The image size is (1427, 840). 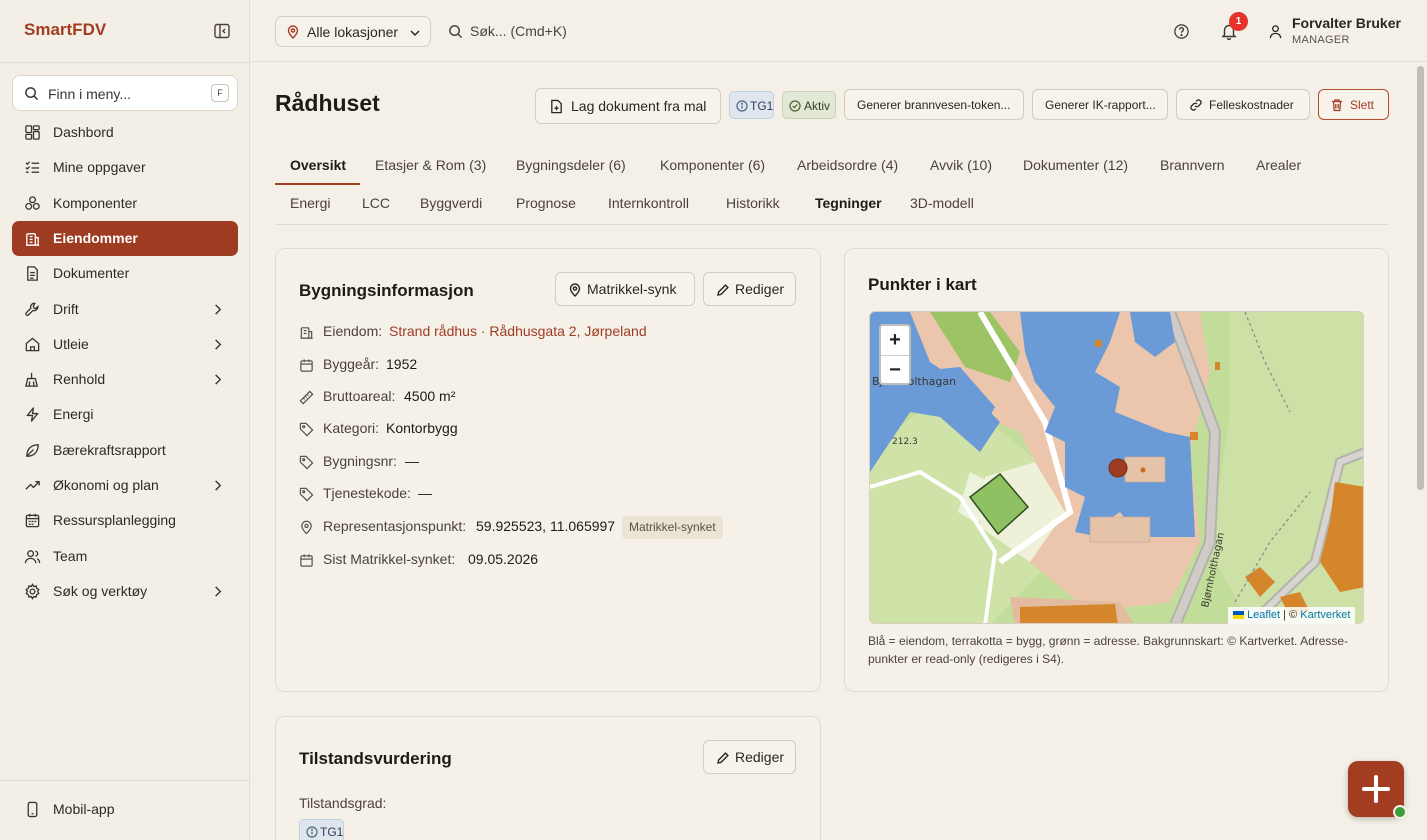 I want to click on make-document-button: Lag dokument fra mal, so click(x=628, y=106).